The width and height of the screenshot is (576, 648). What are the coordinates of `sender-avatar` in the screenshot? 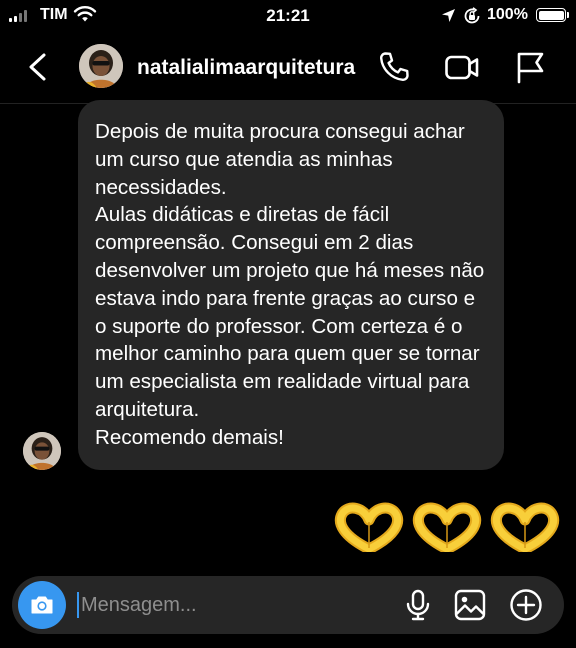 It's located at (42, 451).